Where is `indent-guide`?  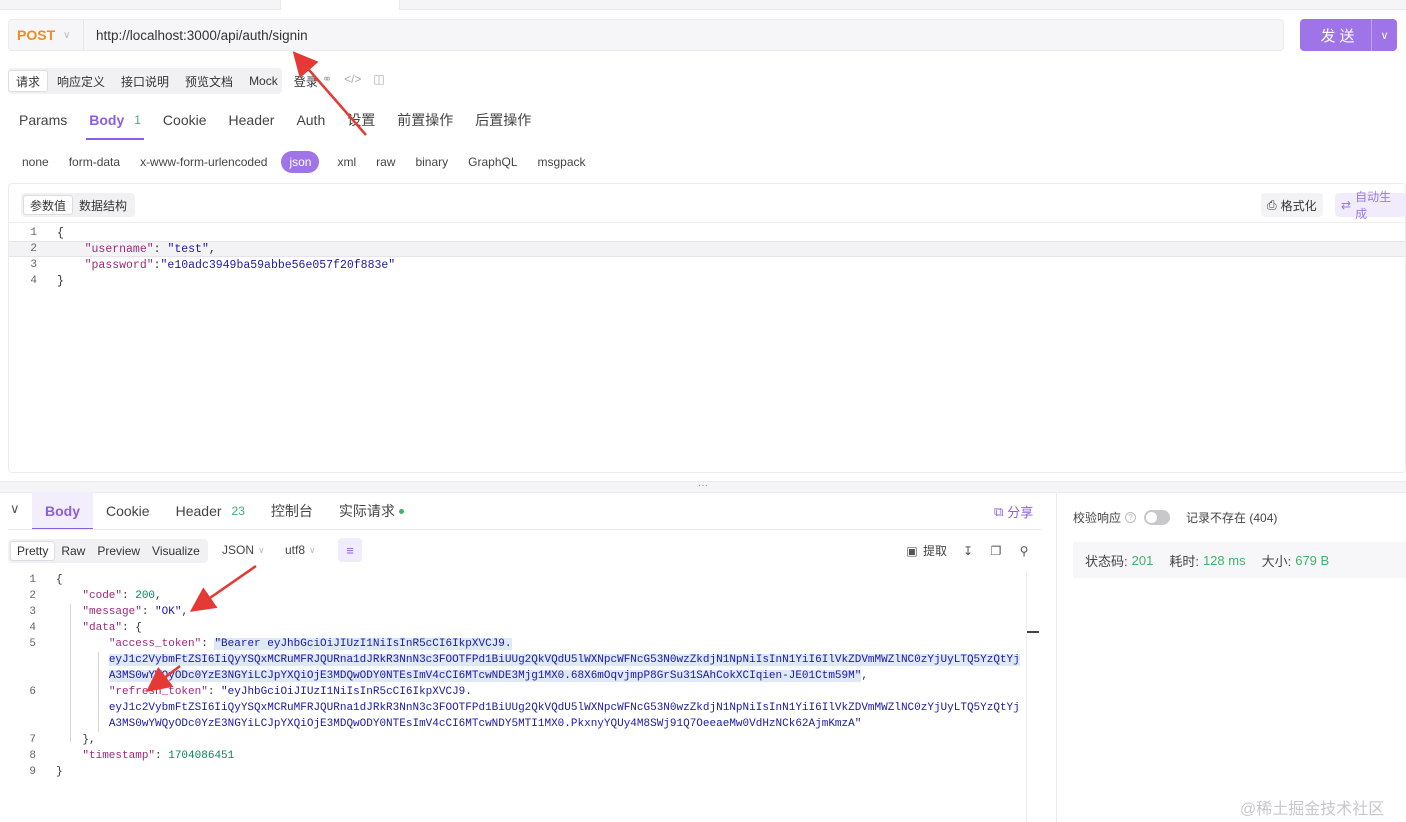
indent-guide is located at coordinates (70, 673).